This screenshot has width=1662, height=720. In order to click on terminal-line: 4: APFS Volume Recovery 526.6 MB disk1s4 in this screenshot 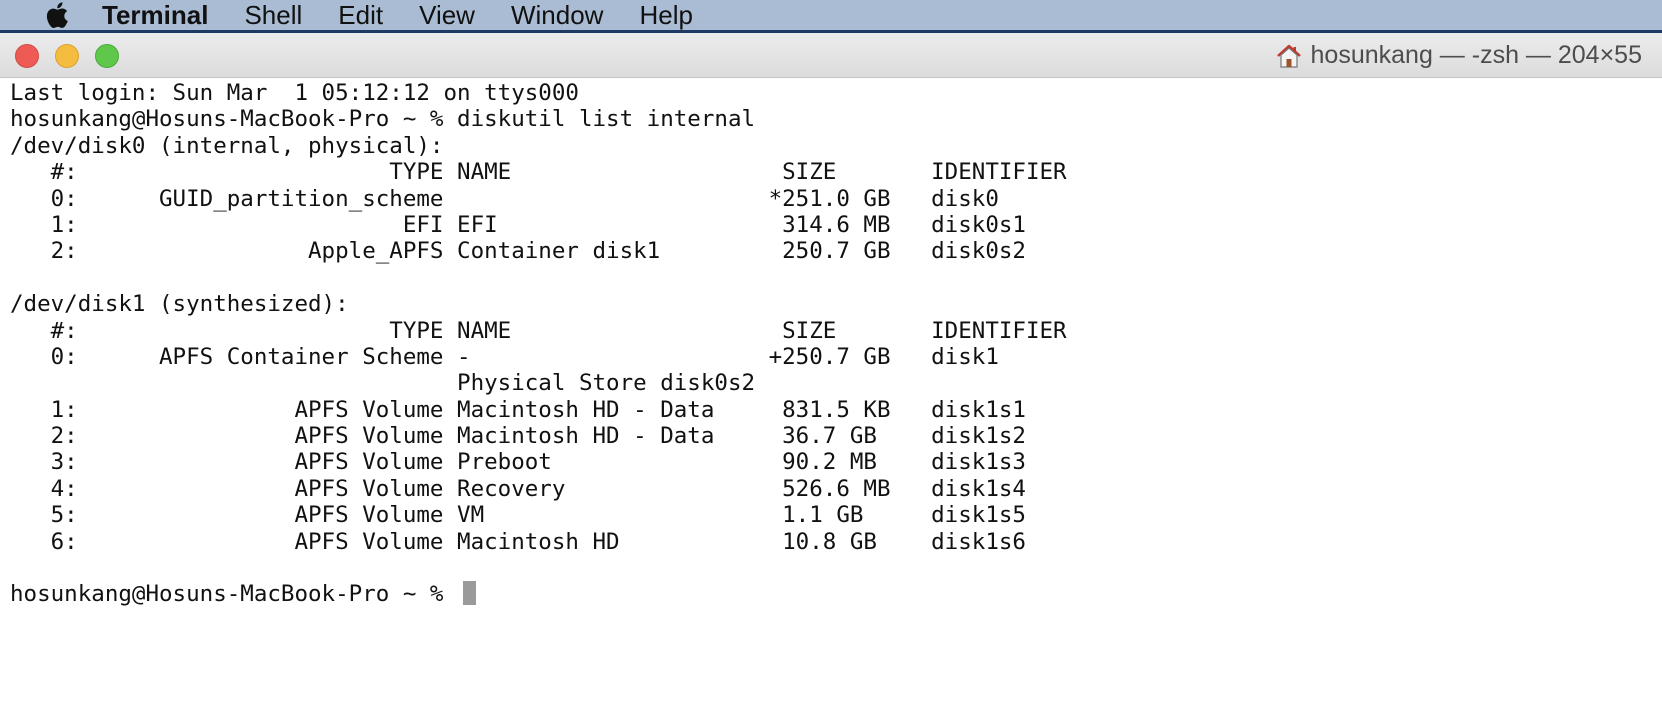, I will do `click(518, 488)`.